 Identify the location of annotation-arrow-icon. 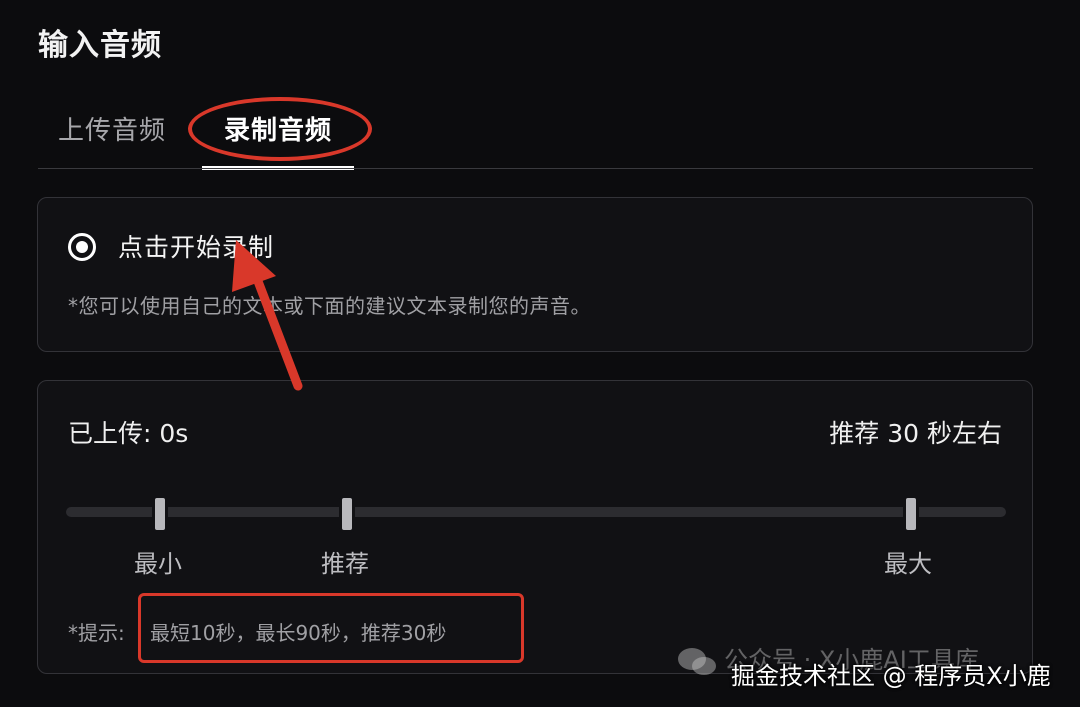
(267, 315).